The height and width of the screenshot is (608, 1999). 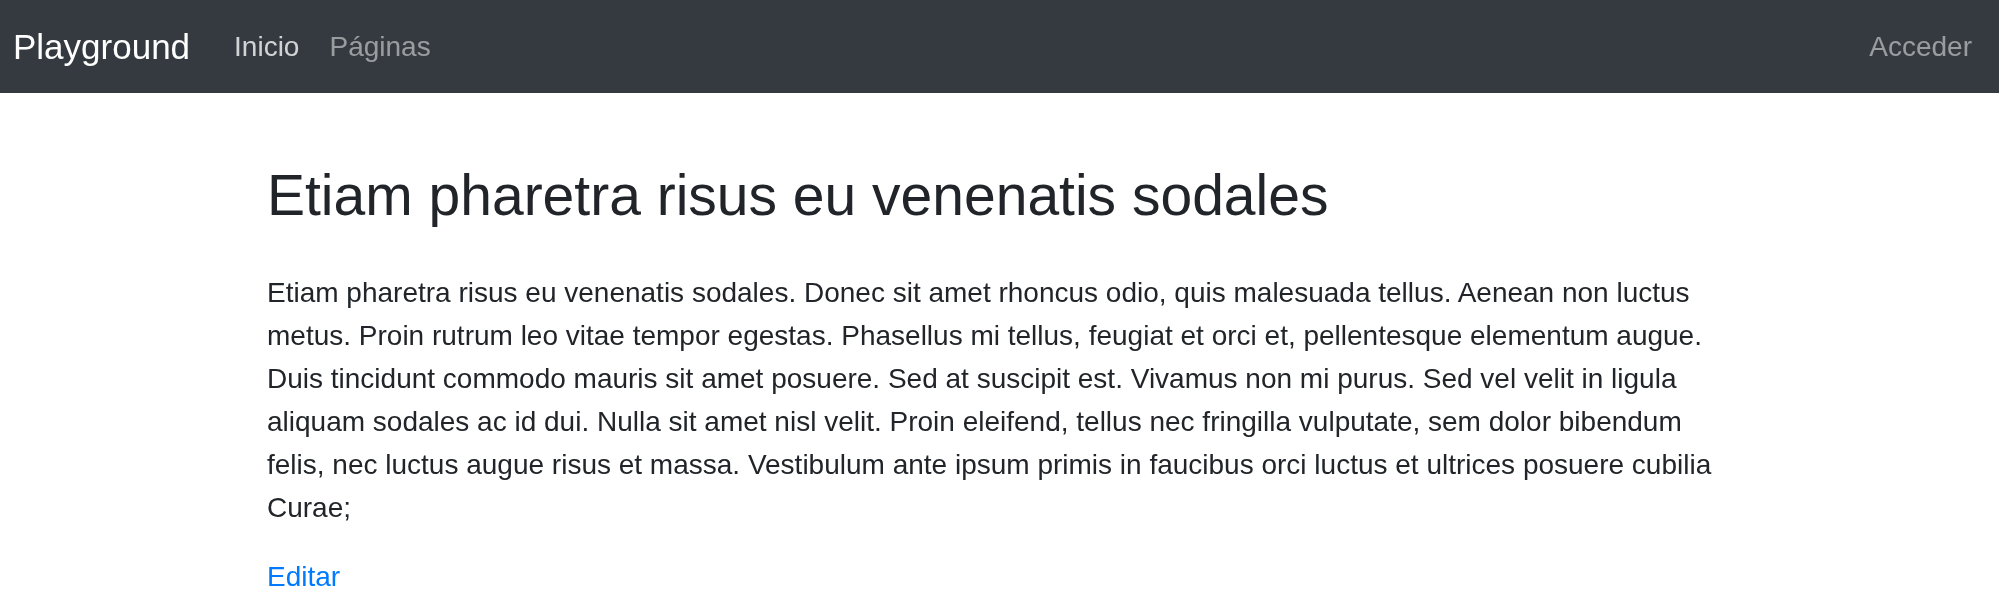 I want to click on login-link: Acceder, so click(x=1920, y=46).